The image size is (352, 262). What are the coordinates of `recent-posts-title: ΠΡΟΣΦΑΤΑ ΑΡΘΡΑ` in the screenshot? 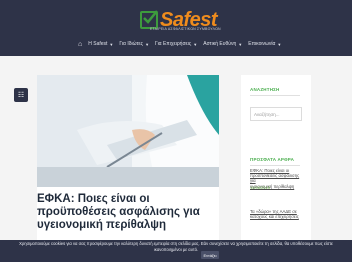 It's located at (272, 159).